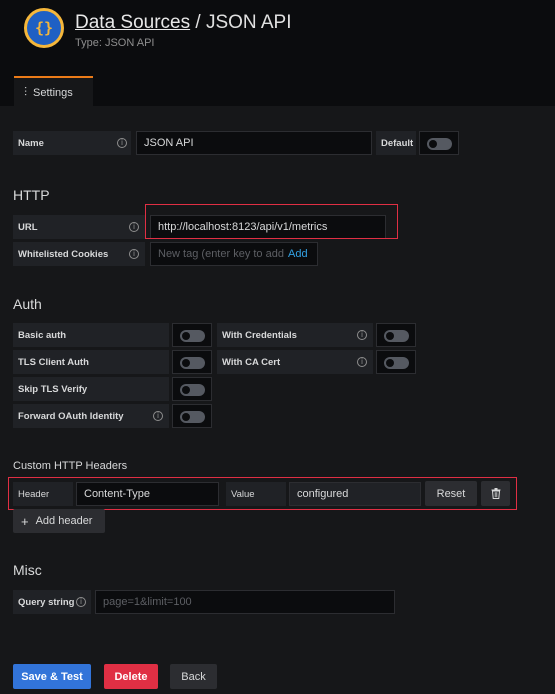 The image size is (555, 694). What do you see at coordinates (147, 602) in the screenshot?
I see `query-string-placeholder: page=1&limit=100` at bounding box center [147, 602].